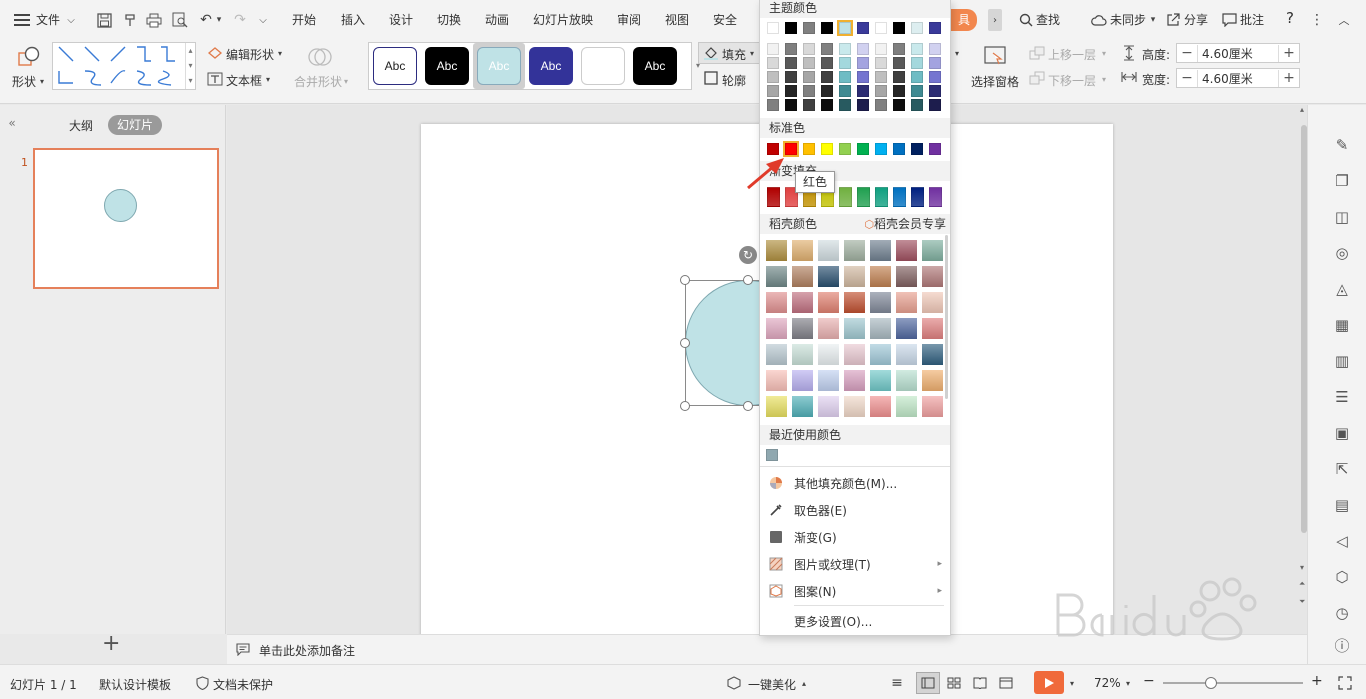  Describe the element at coordinates (1006, 683) in the screenshot. I see `presenter-view-icon` at that location.